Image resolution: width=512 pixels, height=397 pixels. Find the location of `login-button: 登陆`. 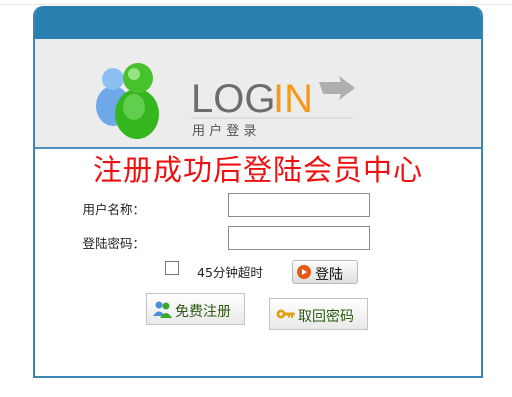

login-button: 登陆 is located at coordinates (325, 272).